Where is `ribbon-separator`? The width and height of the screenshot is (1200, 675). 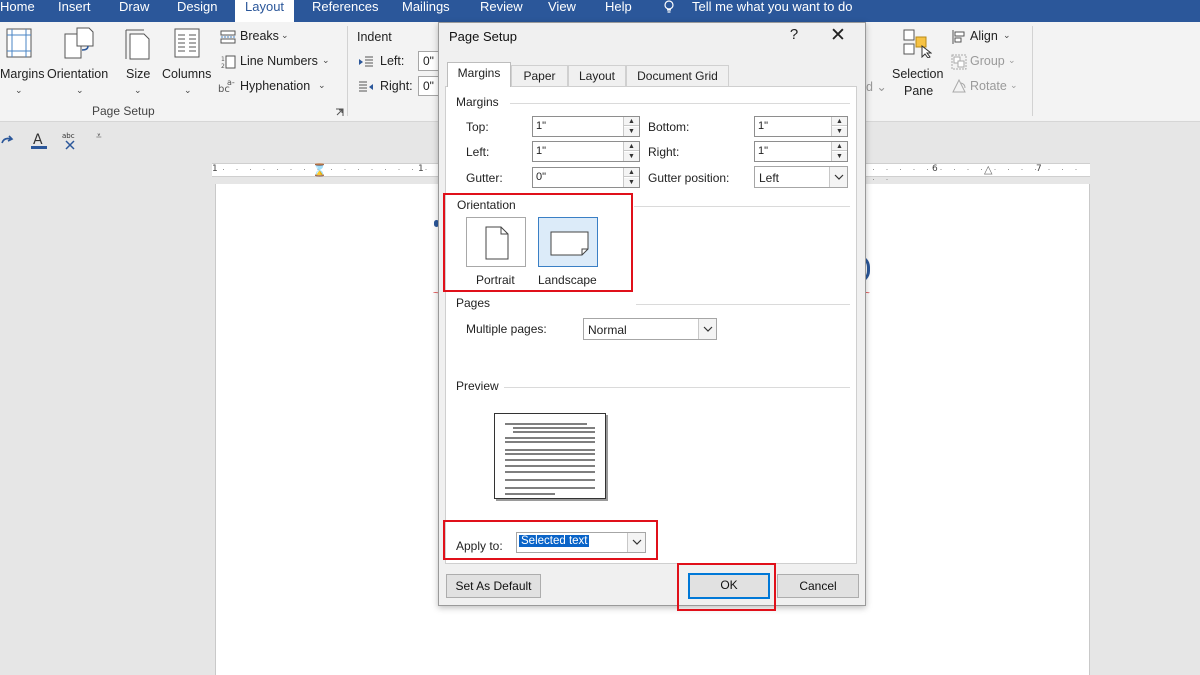 ribbon-separator is located at coordinates (1032, 71).